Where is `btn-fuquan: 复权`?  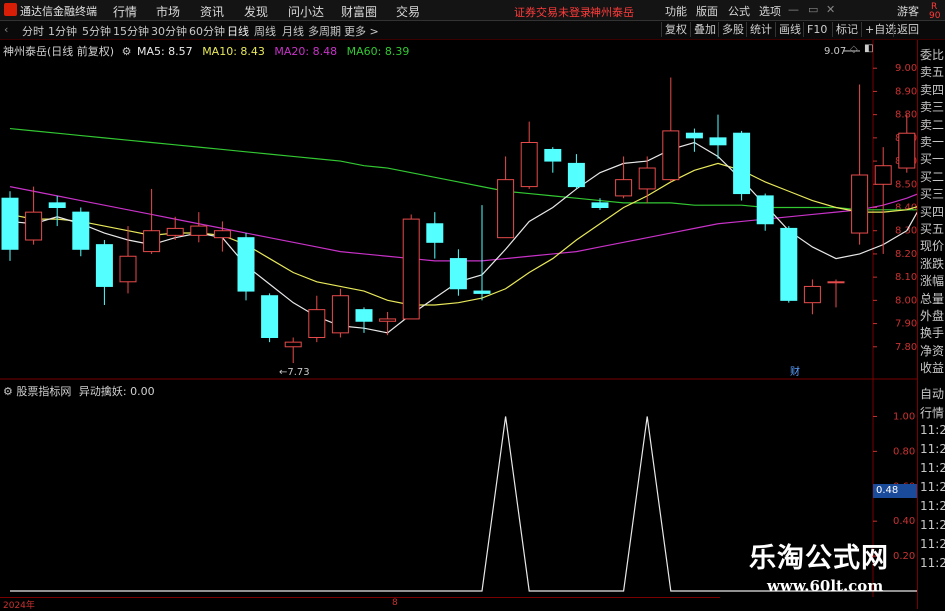
btn-fuquan: 复权 is located at coordinates (675, 29).